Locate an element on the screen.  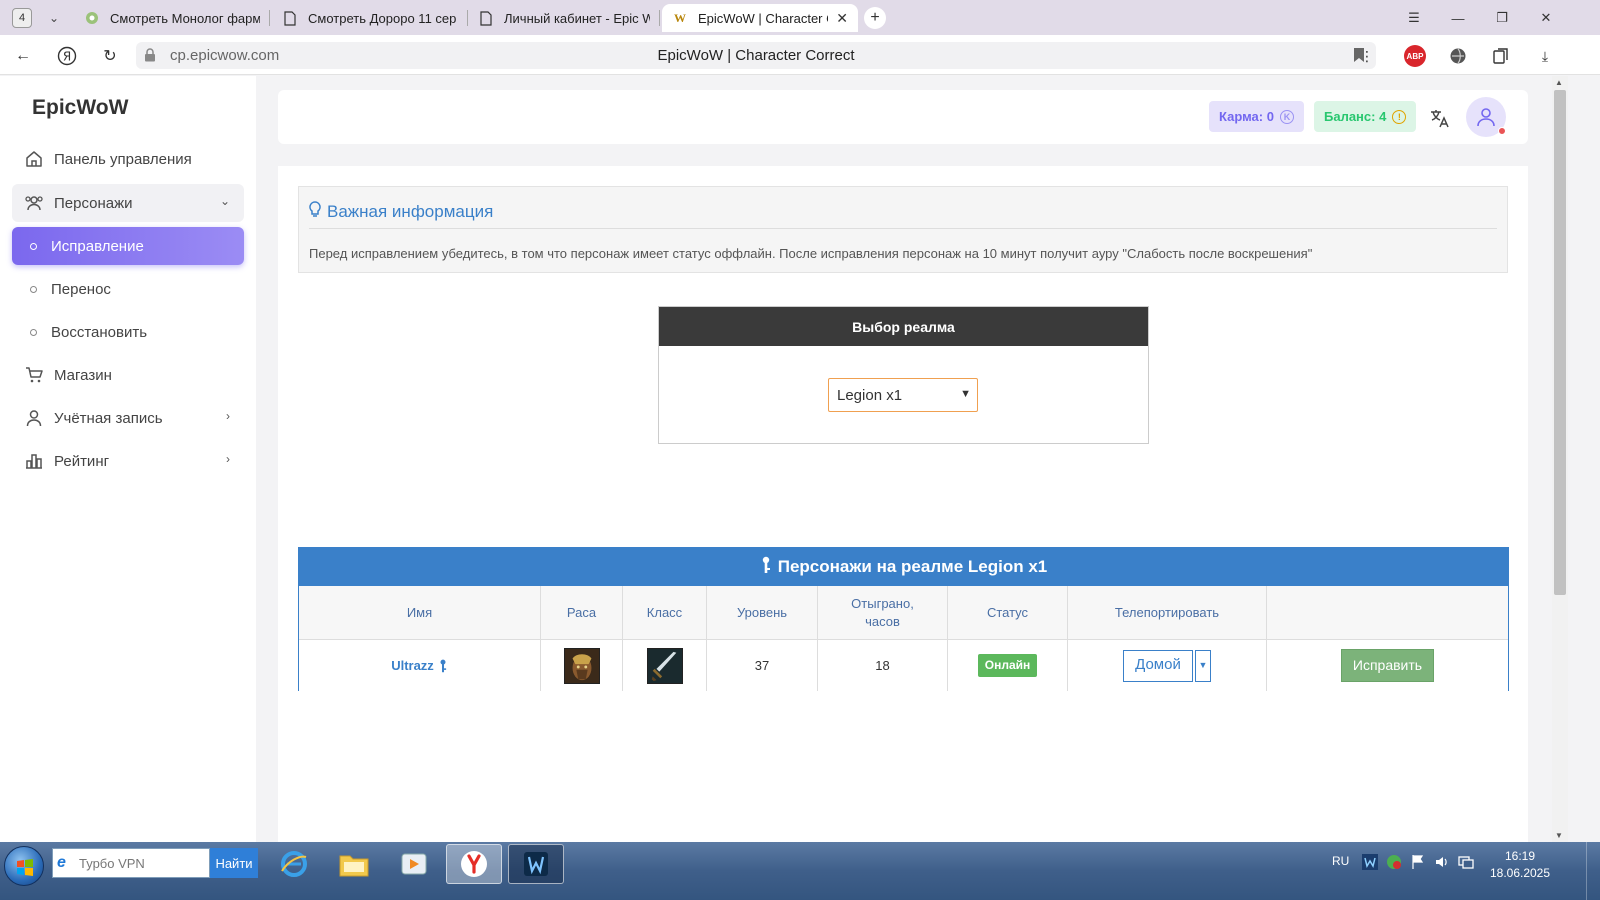
windows-taskbar: e Турбо VPN Найти RU 16:19 18.06.2025 is located at coordinates (800, 871).